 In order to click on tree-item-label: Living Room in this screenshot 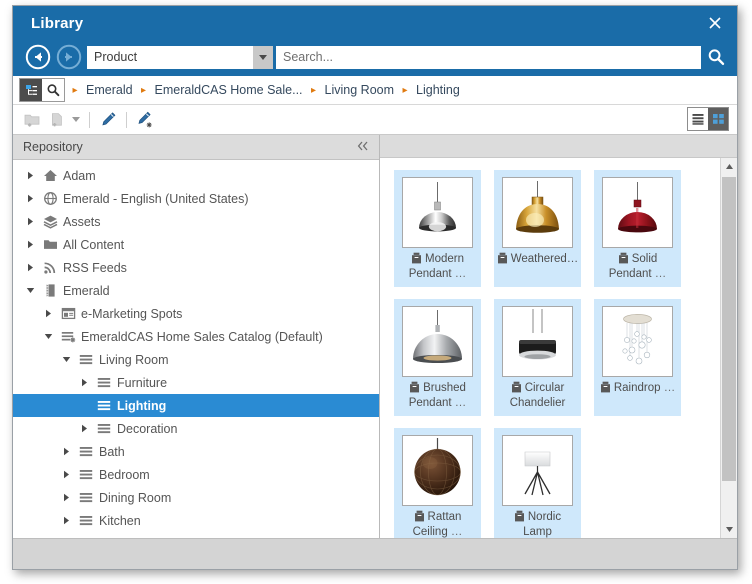, I will do `click(134, 359)`.